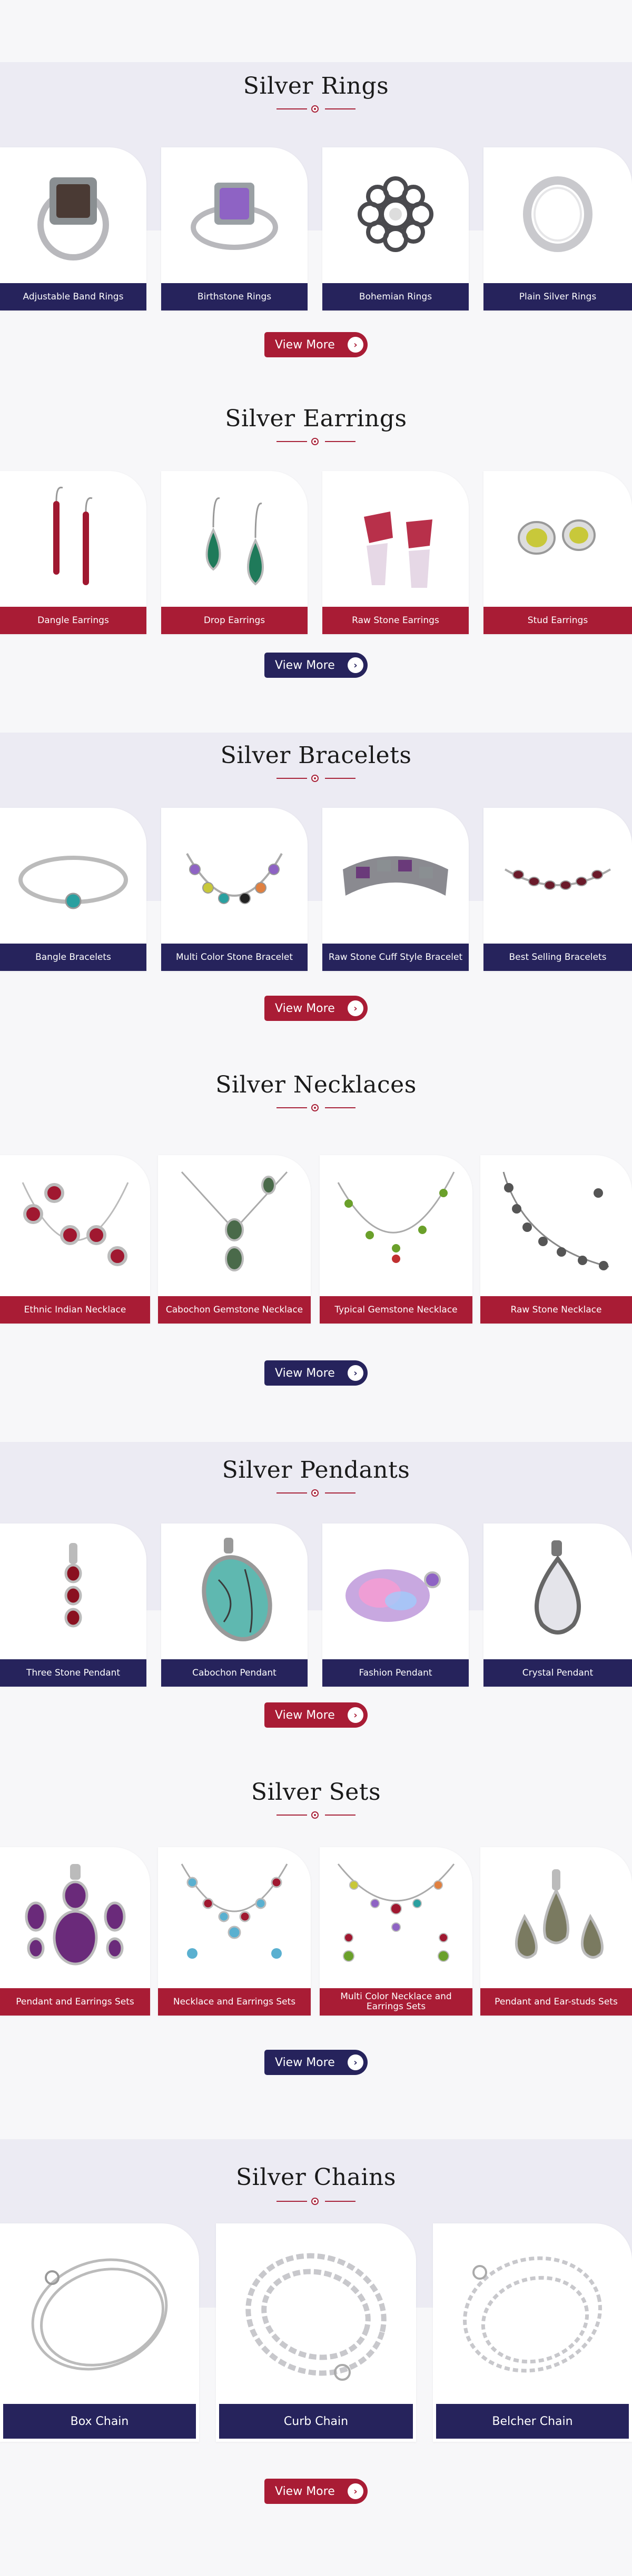  I want to click on category-label: Typical Gemstone Necklace, so click(396, 1310).